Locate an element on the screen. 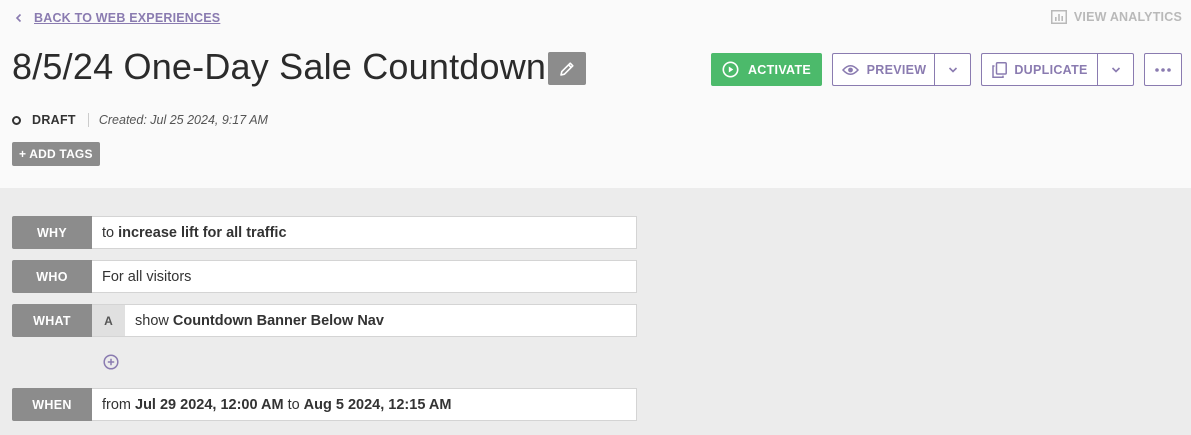 This screenshot has height=435, width=1191. edit-title-button is located at coordinates (567, 68).